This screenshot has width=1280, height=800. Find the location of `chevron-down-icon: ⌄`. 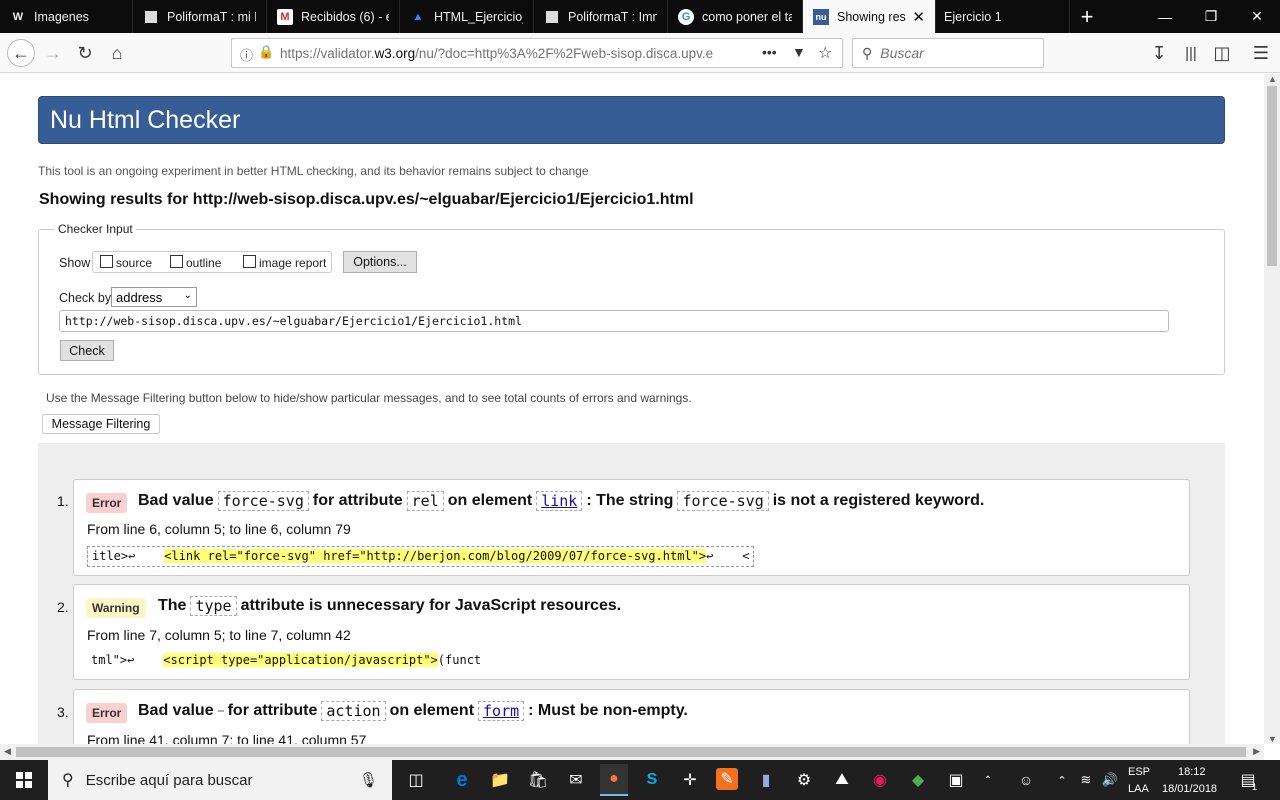

chevron-down-icon: ⌄ is located at coordinates (187, 295).